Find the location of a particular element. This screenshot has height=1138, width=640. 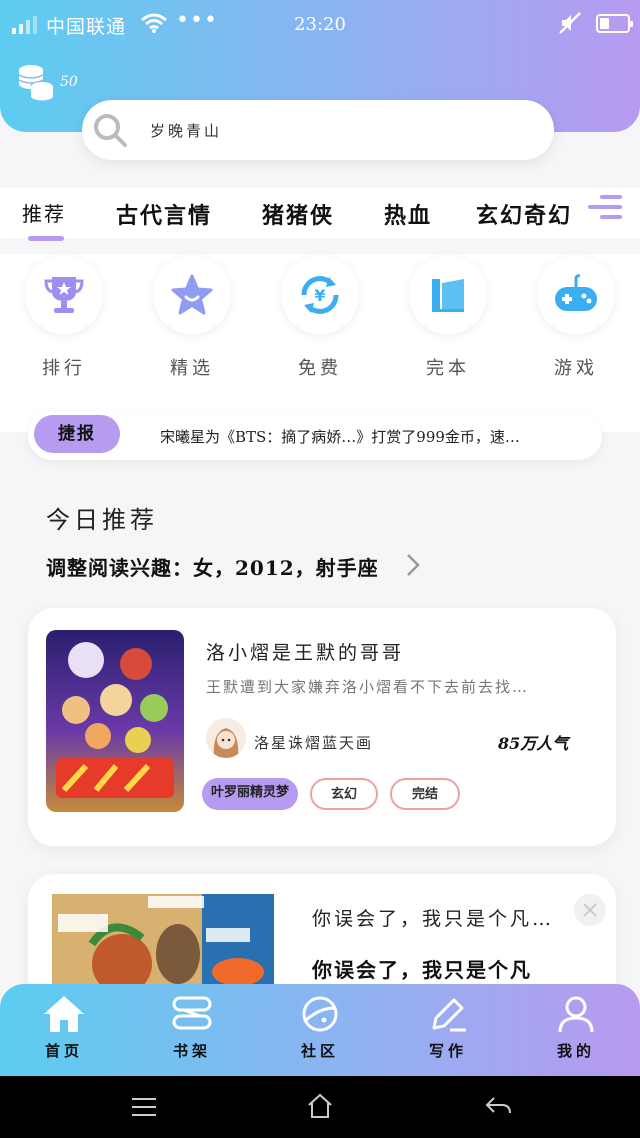

mute-icon is located at coordinates (570, 23).